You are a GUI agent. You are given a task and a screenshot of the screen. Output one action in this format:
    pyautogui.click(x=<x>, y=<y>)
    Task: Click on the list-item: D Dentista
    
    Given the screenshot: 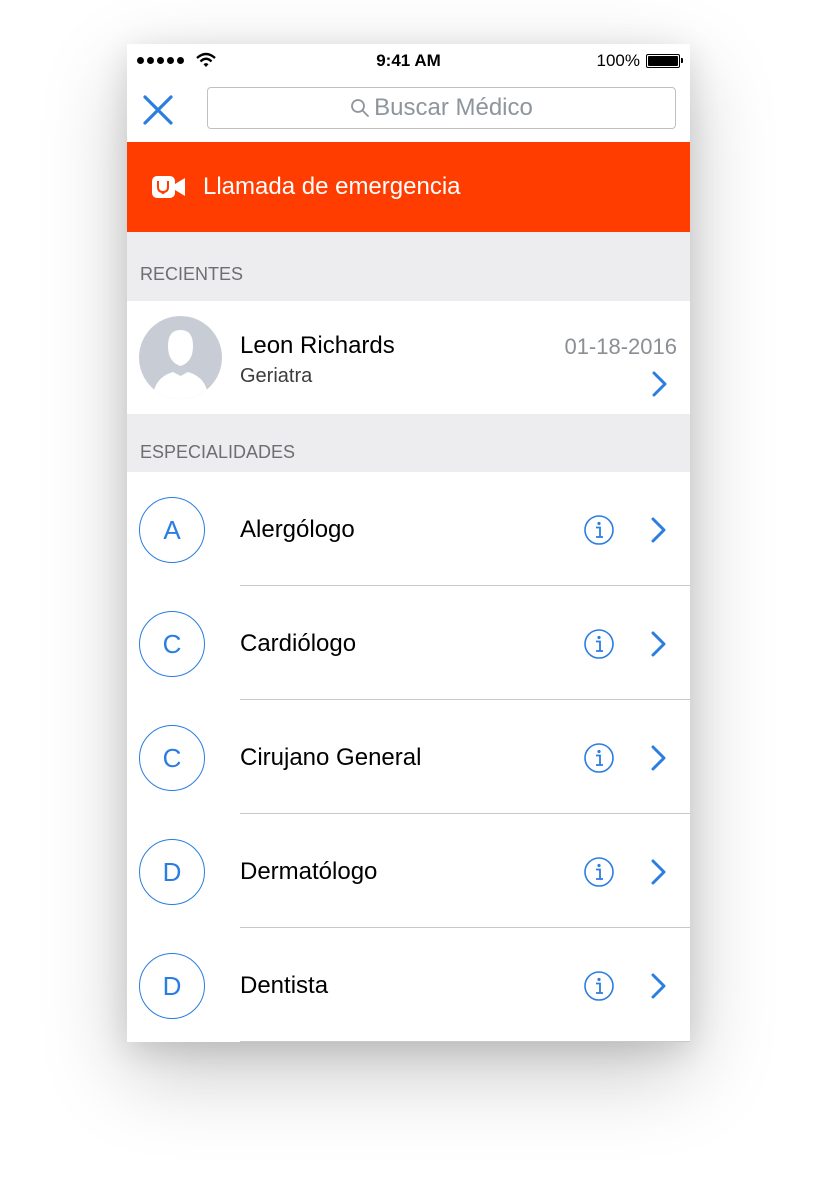 What is the action you would take?
    pyautogui.click(x=408, y=985)
    